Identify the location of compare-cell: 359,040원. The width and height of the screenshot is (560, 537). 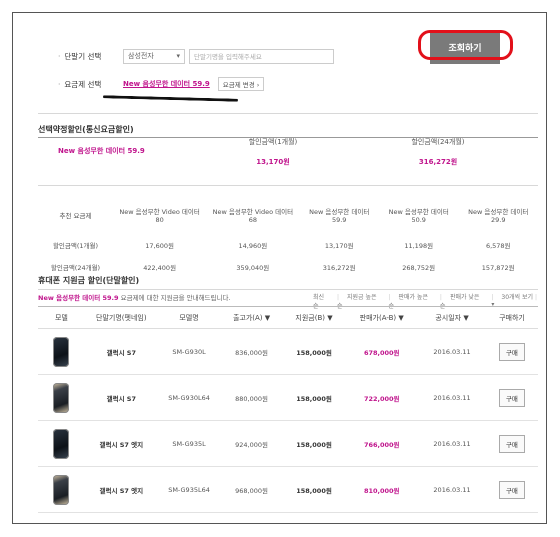
(253, 268).